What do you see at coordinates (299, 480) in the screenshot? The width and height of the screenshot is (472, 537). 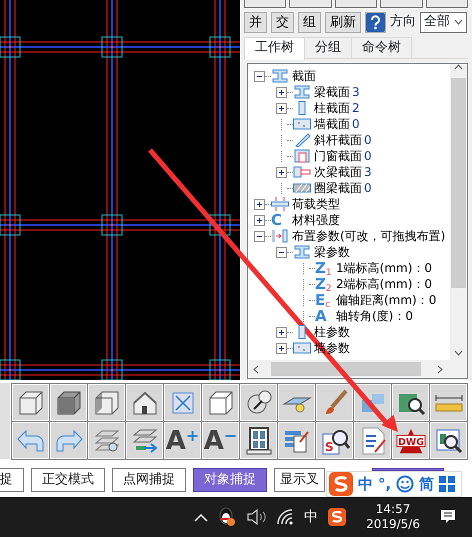 I see `status-button: 显示叉` at bounding box center [299, 480].